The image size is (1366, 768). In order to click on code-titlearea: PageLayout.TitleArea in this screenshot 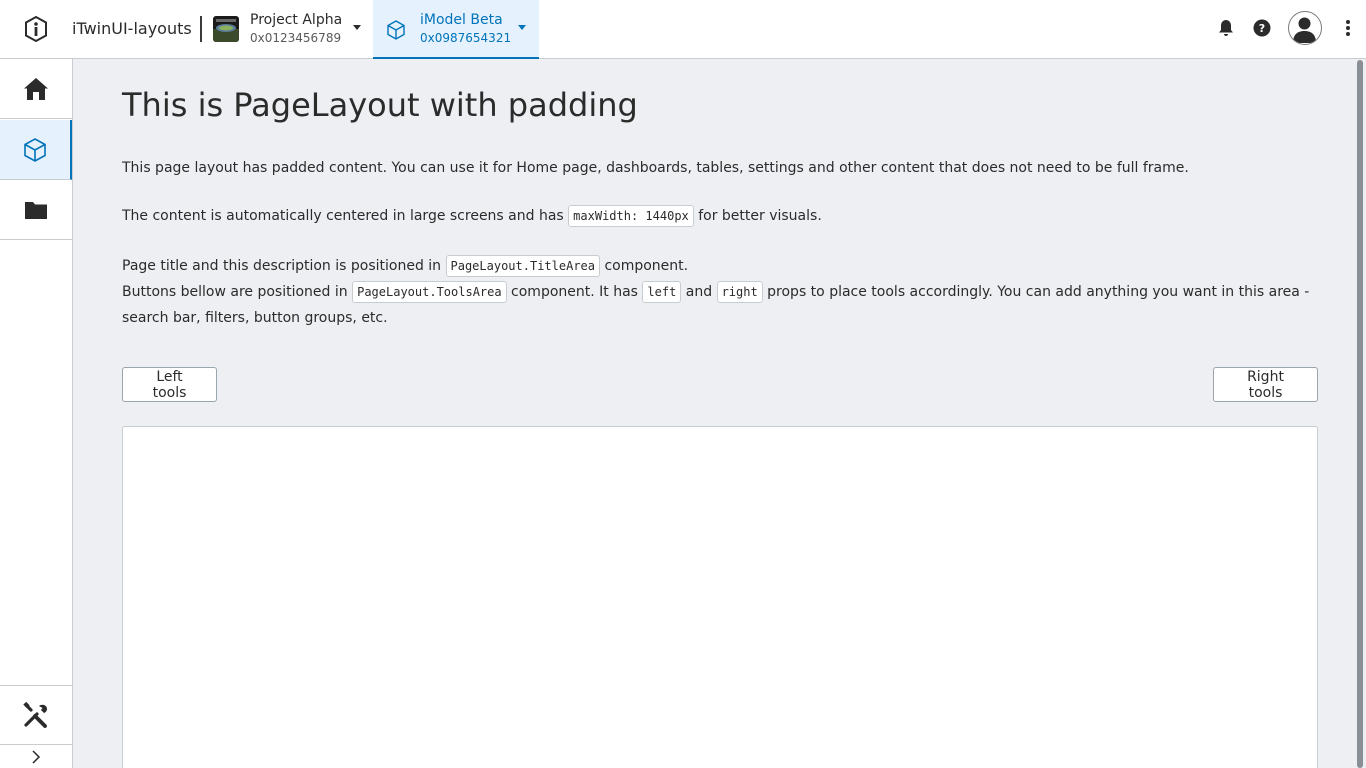, I will do `click(522, 266)`.